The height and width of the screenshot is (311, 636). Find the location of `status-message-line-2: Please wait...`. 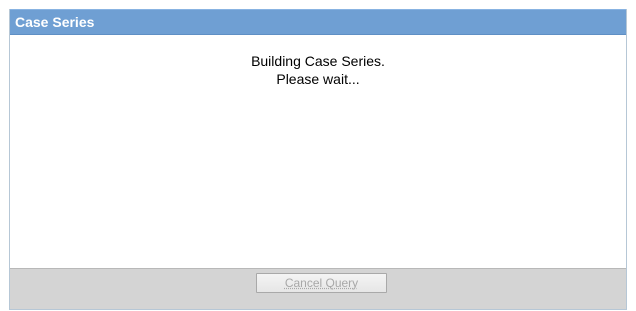

status-message-line-2: Please wait... is located at coordinates (318, 79).